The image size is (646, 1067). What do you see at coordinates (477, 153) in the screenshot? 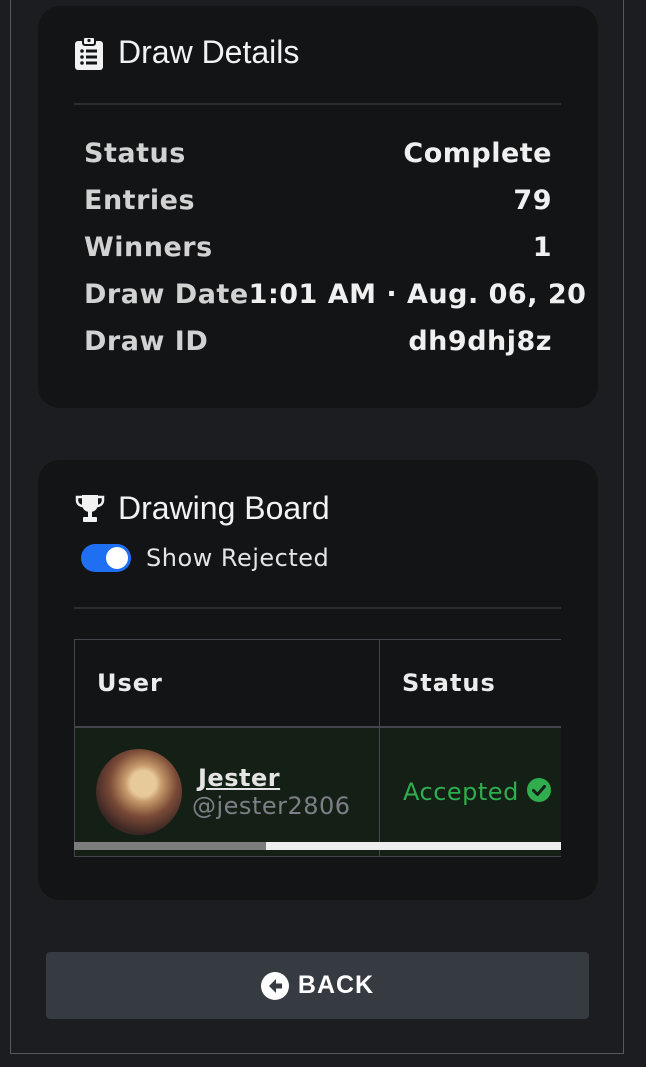
I see `detail-value: Complete` at bounding box center [477, 153].